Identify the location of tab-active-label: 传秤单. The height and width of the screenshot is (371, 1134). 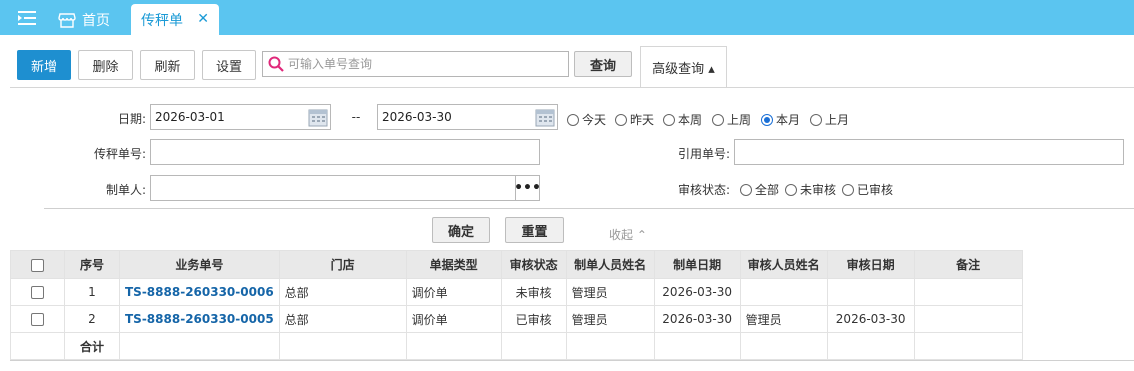
(162, 20).